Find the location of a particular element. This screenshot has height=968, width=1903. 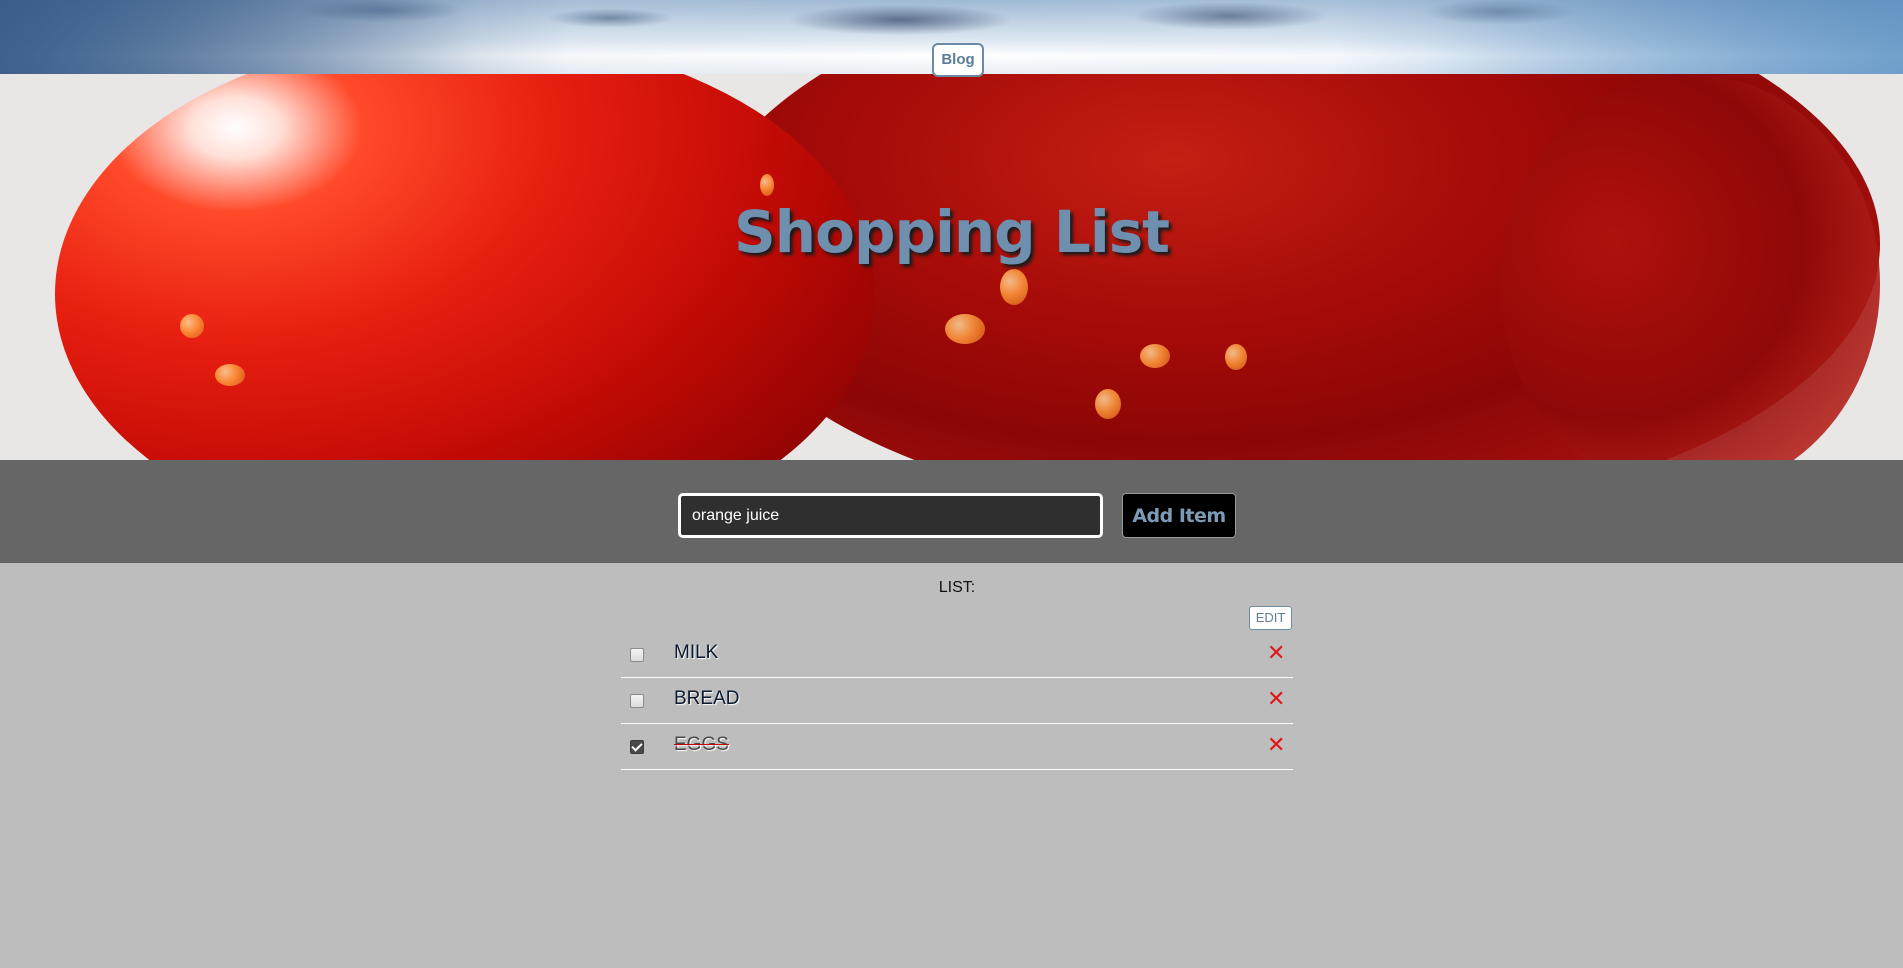

item-list: MILK ✕ BREAD ✕ EGGS ✕ is located at coordinates (957, 701).